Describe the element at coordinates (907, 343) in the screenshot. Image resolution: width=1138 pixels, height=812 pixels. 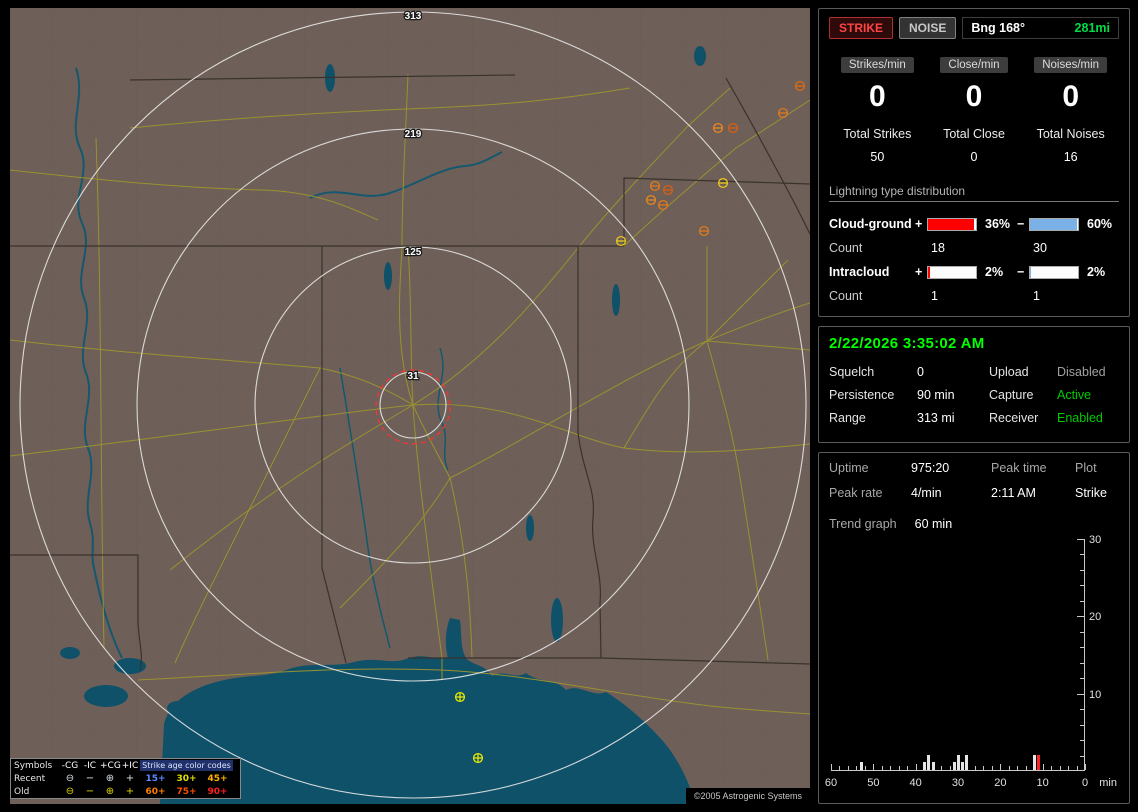
I see `datetime-display: 2/22/2026 3:35:02 AM` at that location.